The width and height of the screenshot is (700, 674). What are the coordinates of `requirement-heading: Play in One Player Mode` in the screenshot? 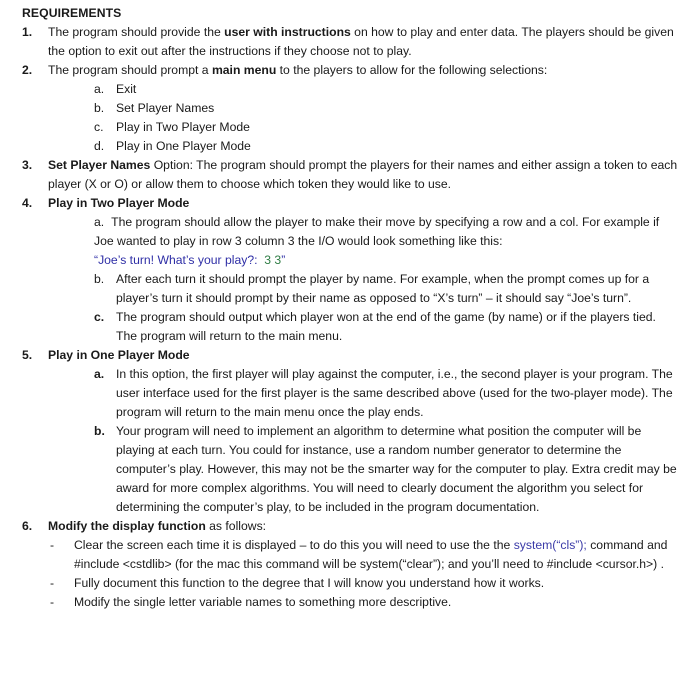 It's located at (119, 355).